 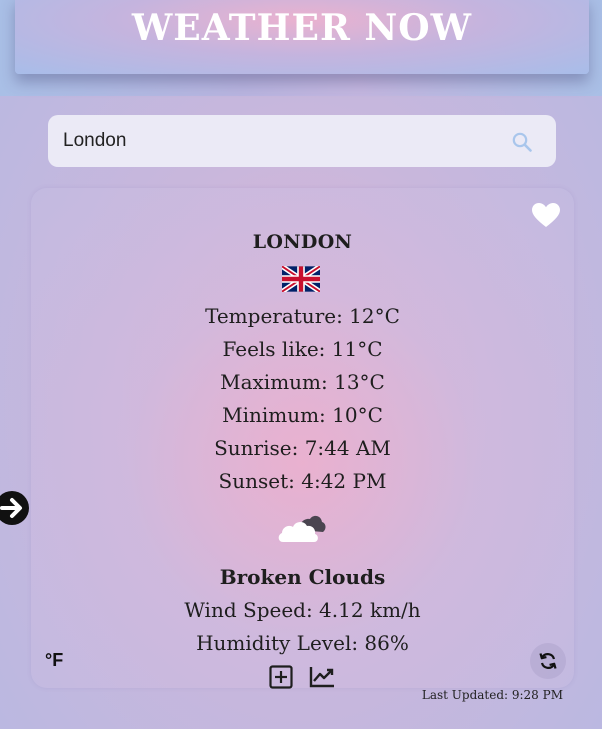 I want to click on humidity-reading: Humidity Level: 86%, so click(x=302, y=643).